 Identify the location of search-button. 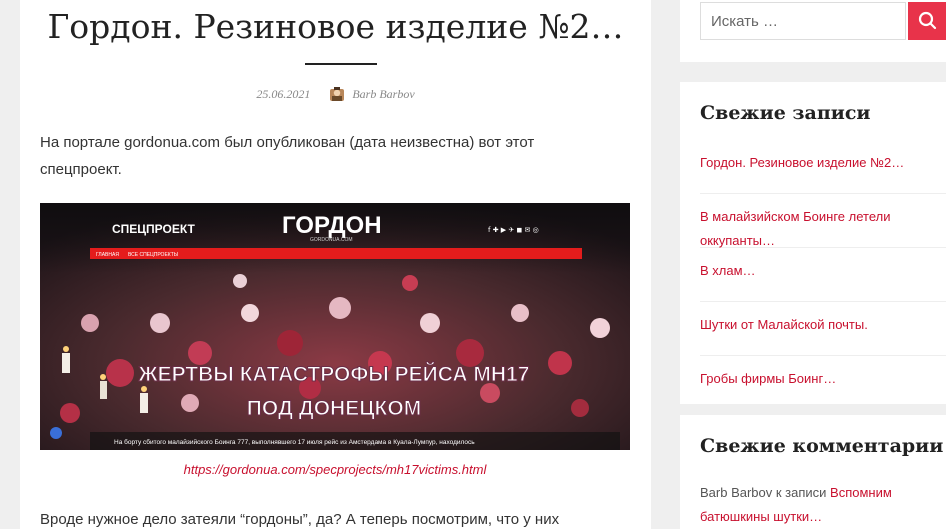
(927, 21).